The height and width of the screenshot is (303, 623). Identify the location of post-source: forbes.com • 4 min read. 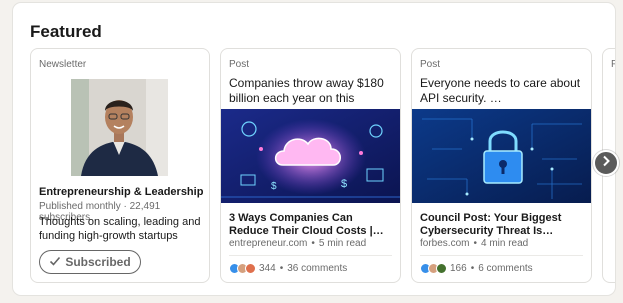
(474, 243).